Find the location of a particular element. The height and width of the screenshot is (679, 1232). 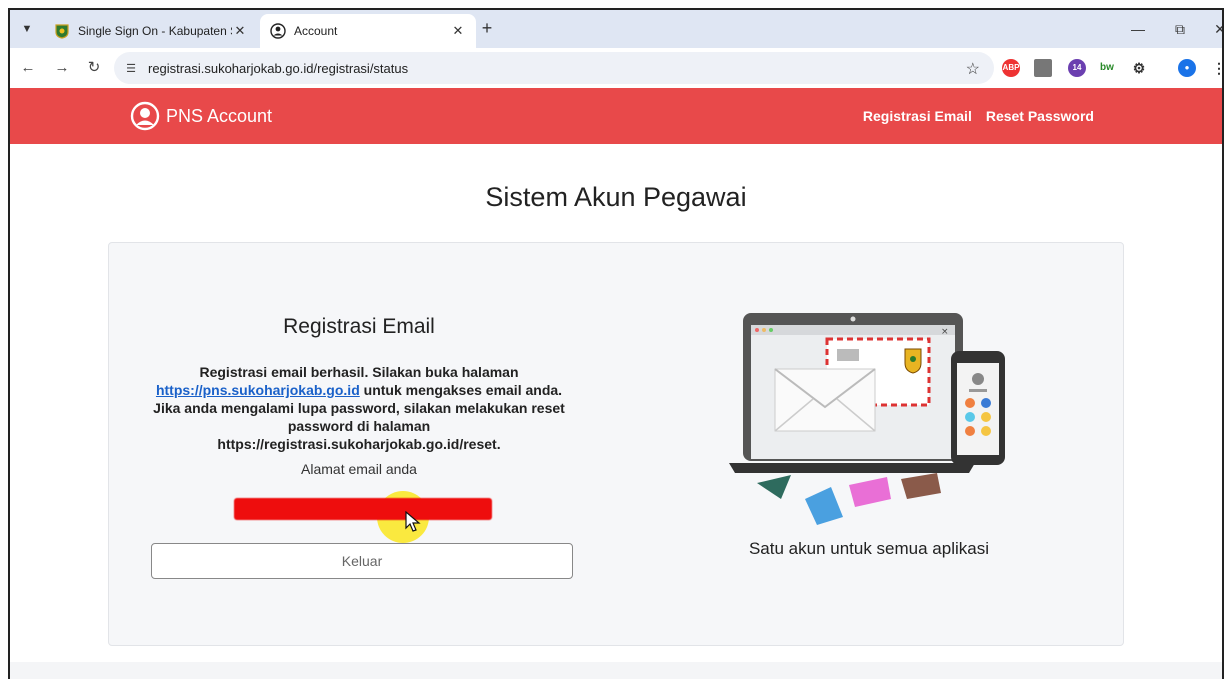

more-menu-icon: ⋮ is located at coordinates (1216, 68).